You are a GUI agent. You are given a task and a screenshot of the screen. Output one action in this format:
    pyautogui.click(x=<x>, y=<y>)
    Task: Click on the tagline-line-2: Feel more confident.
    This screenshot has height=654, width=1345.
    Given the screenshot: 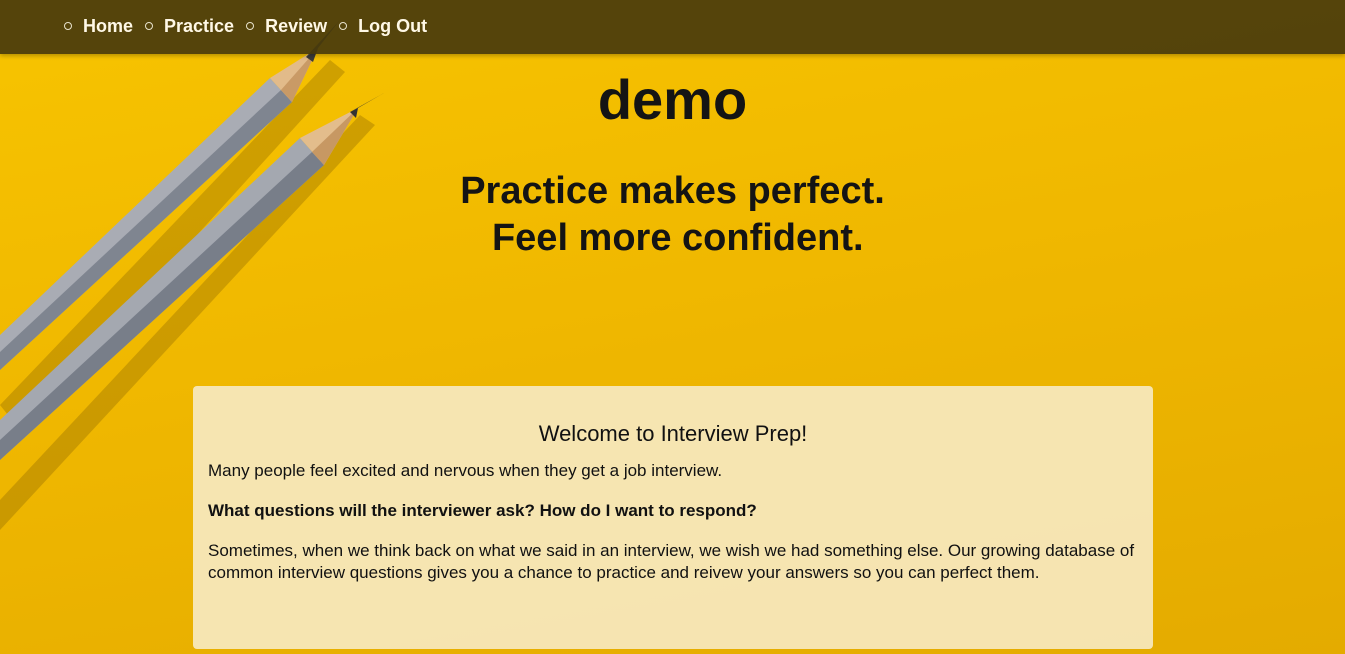 What is the action you would take?
    pyautogui.click(x=672, y=238)
    